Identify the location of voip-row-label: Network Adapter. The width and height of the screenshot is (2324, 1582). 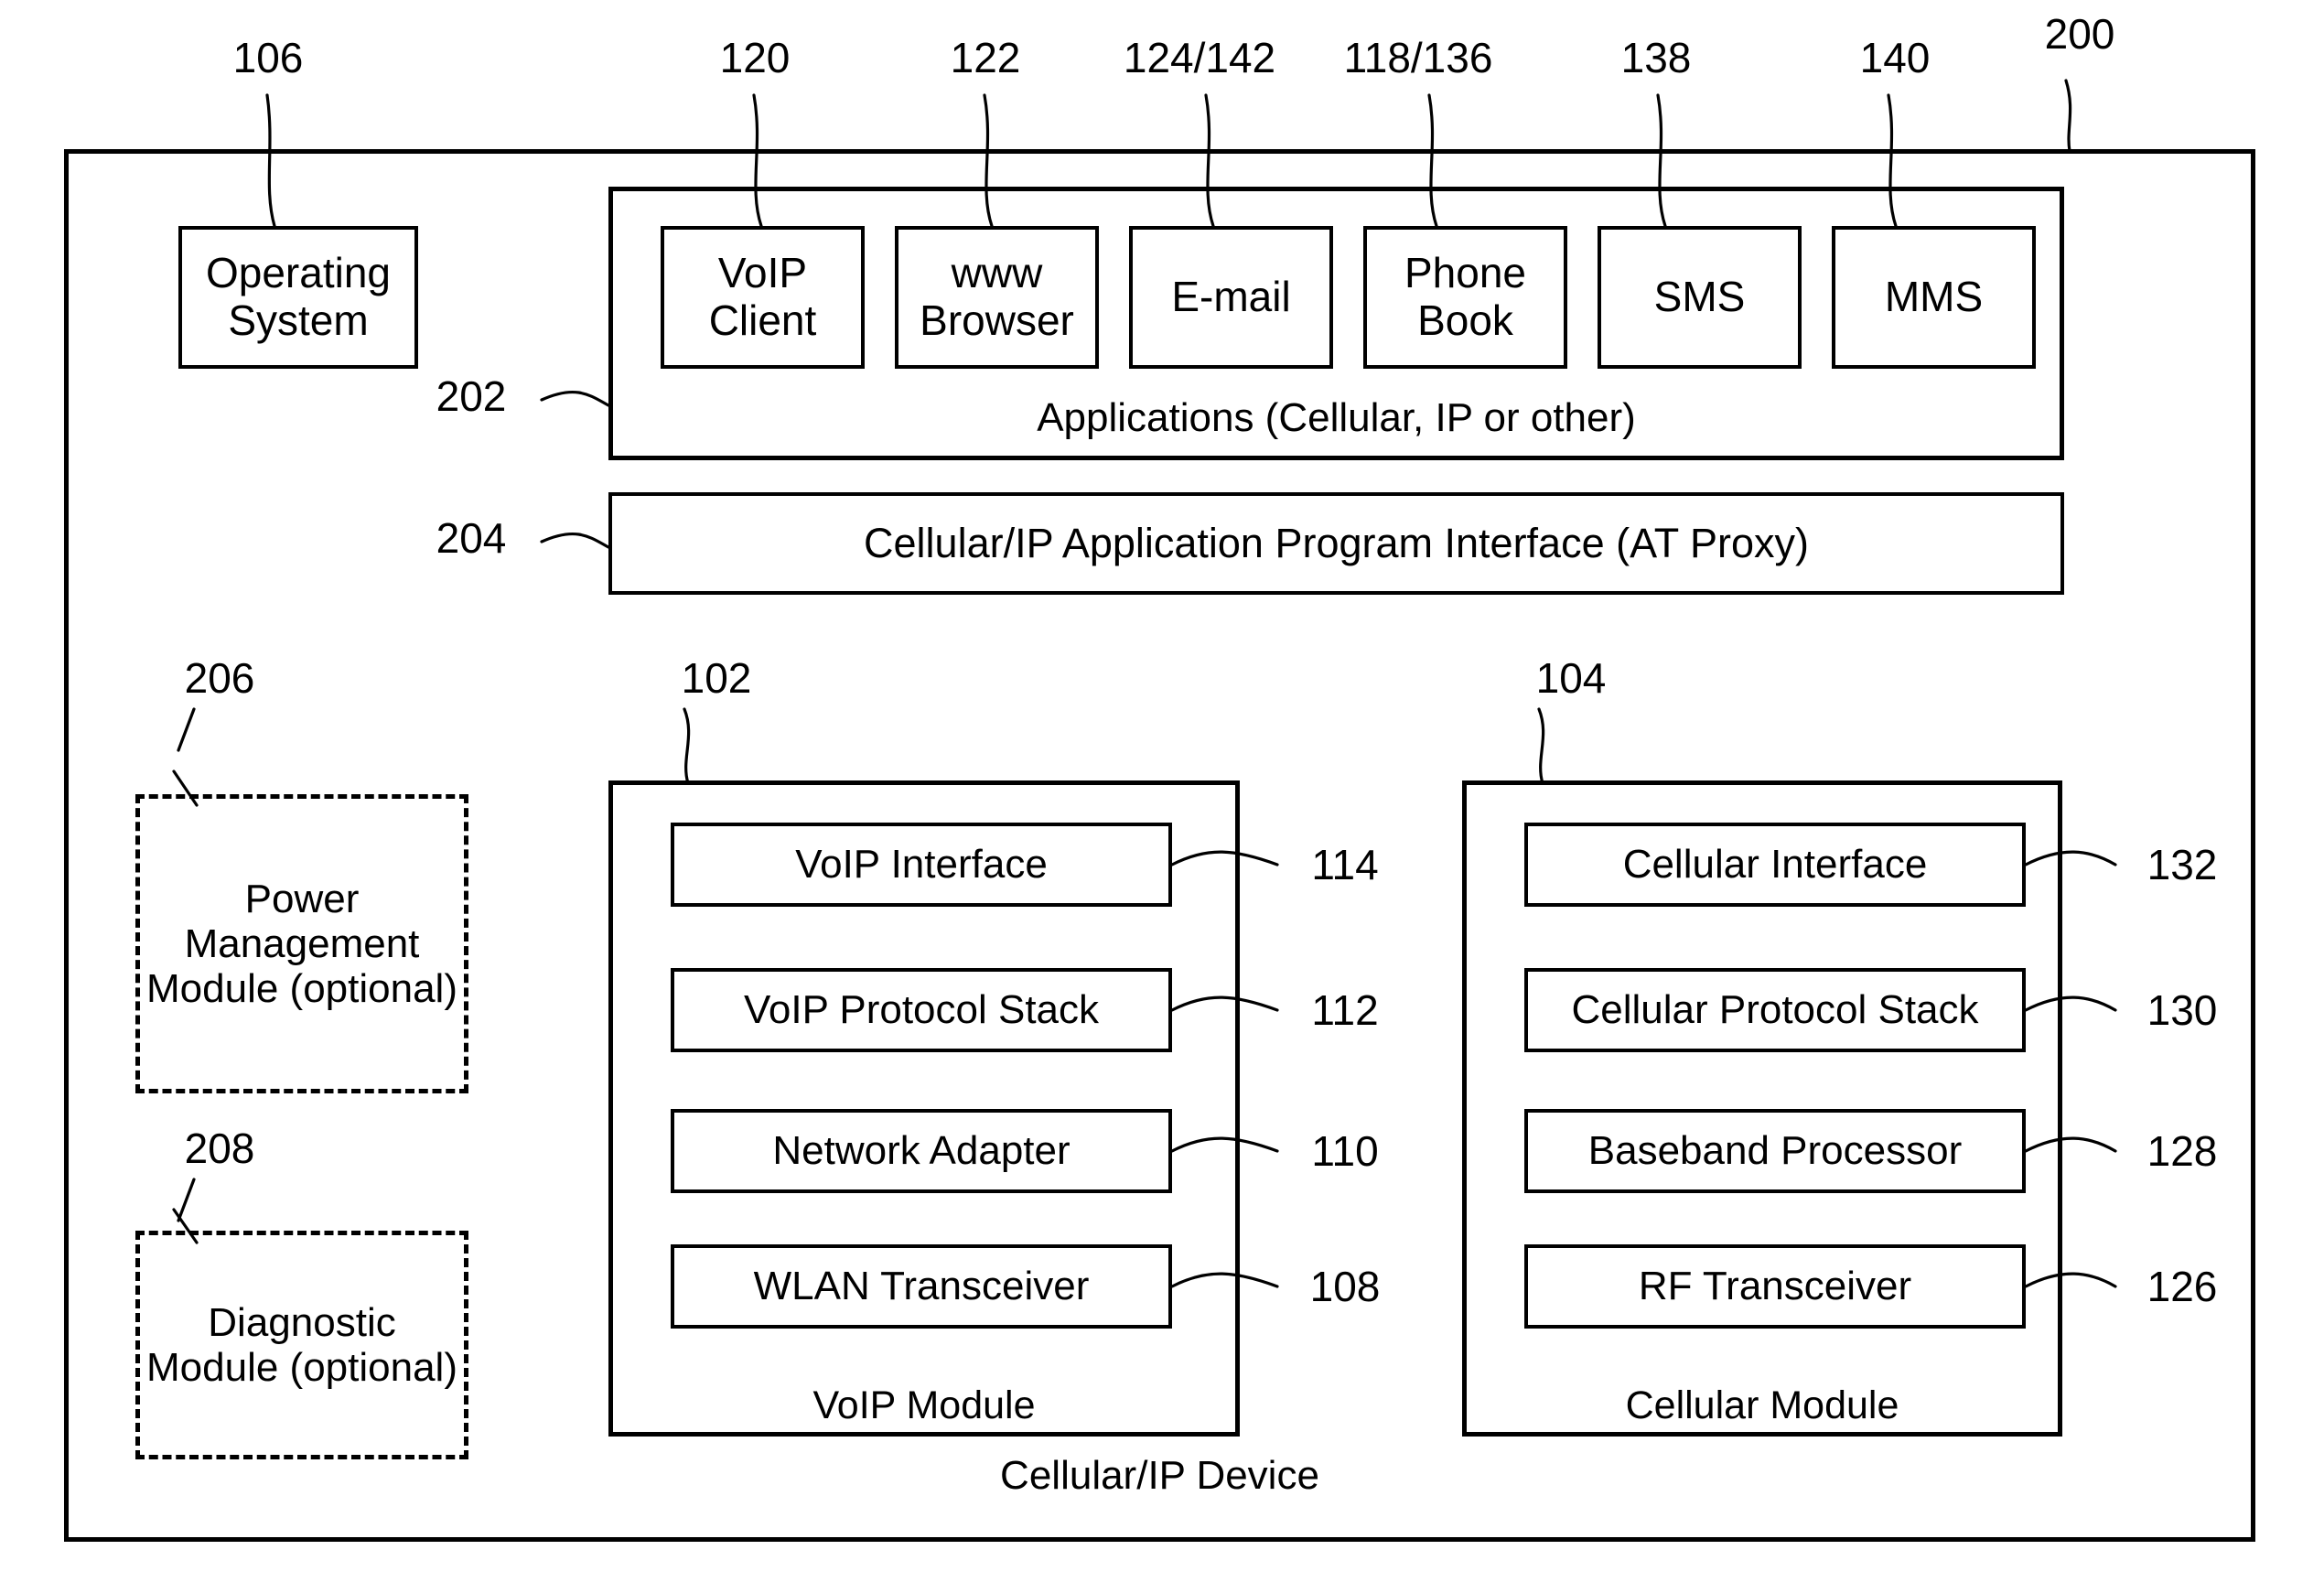
(921, 1151).